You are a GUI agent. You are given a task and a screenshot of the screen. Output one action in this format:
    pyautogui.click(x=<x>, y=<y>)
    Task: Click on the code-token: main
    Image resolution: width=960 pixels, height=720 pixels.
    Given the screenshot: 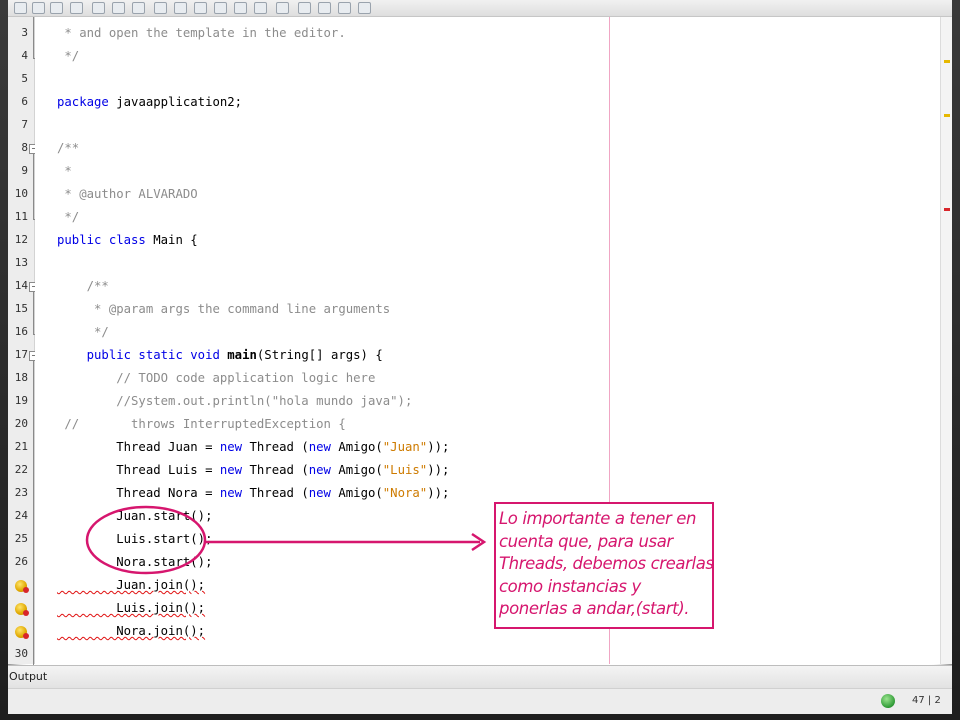 What is the action you would take?
    pyautogui.click(x=238, y=355)
    